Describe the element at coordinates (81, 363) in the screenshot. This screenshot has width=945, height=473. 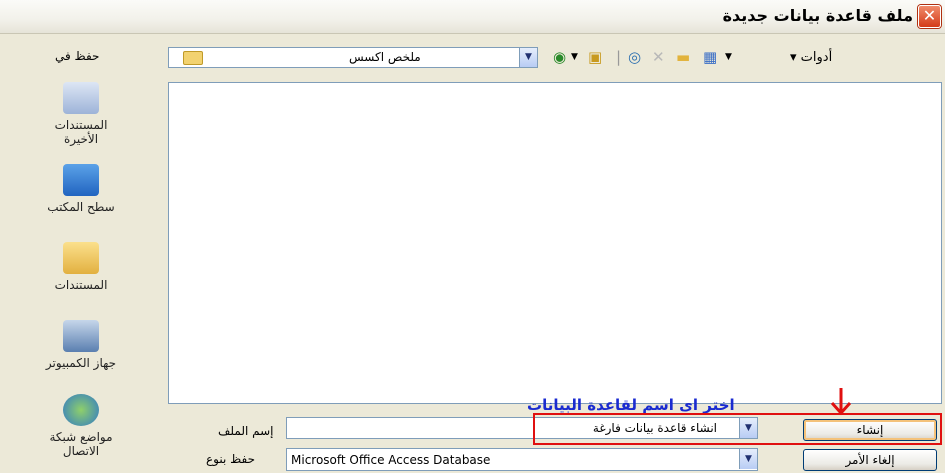
I see `place-label: جهاز الكمبيوتر` at that location.